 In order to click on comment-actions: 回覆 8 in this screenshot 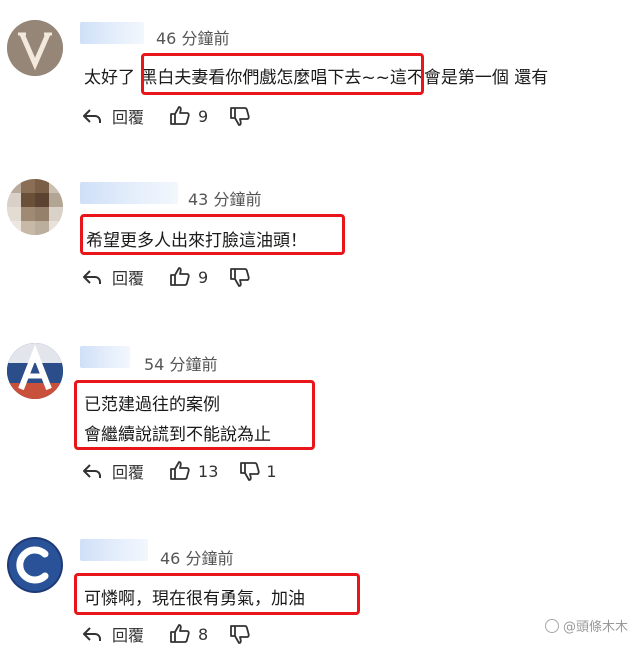, I will do `click(170, 634)`.